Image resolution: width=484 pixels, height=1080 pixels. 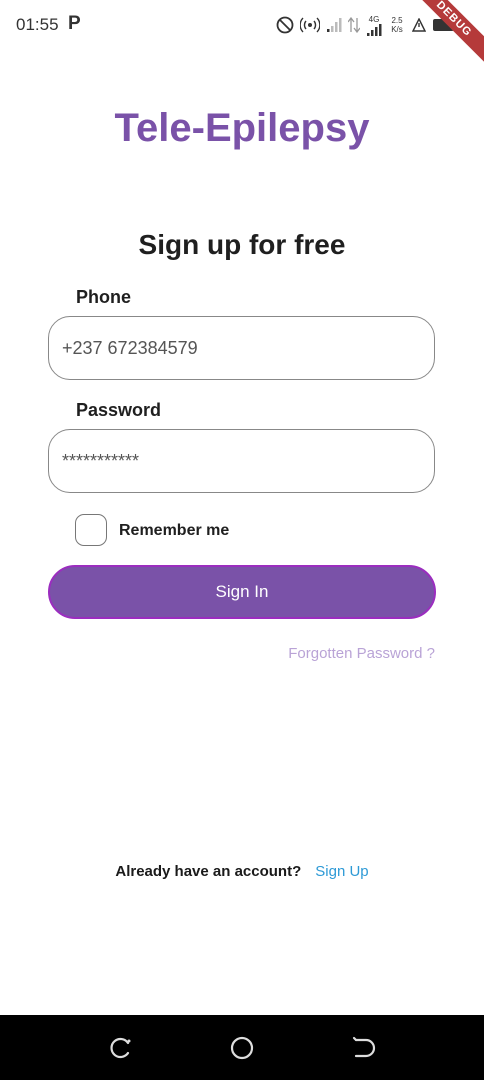 What do you see at coordinates (341, 871) in the screenshot?
I see `sign-up-link: Sign Up` at bounding box center [341, 871].